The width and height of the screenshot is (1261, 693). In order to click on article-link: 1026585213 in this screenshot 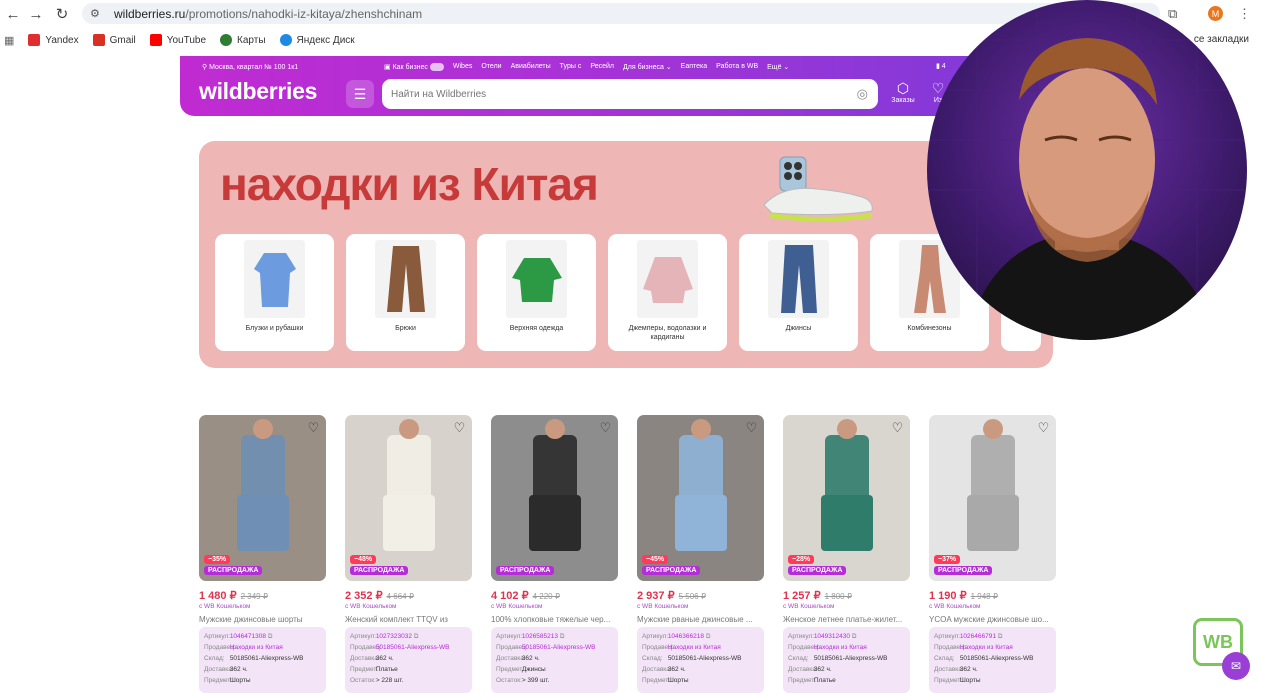, I will do `click(540, 636)`.